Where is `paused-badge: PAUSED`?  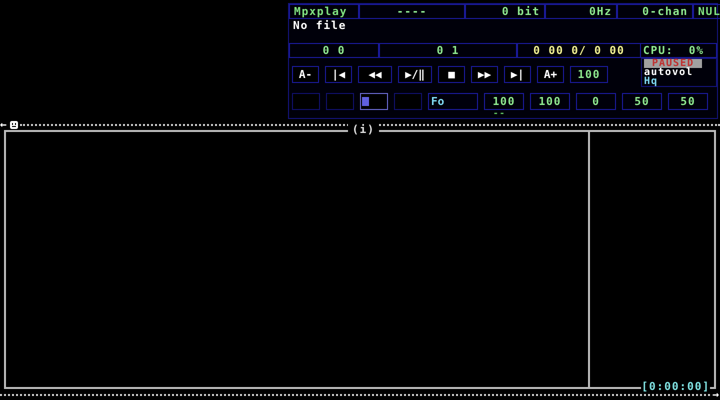
paused-badge: PAUSED is located at coordinates (673, 63).